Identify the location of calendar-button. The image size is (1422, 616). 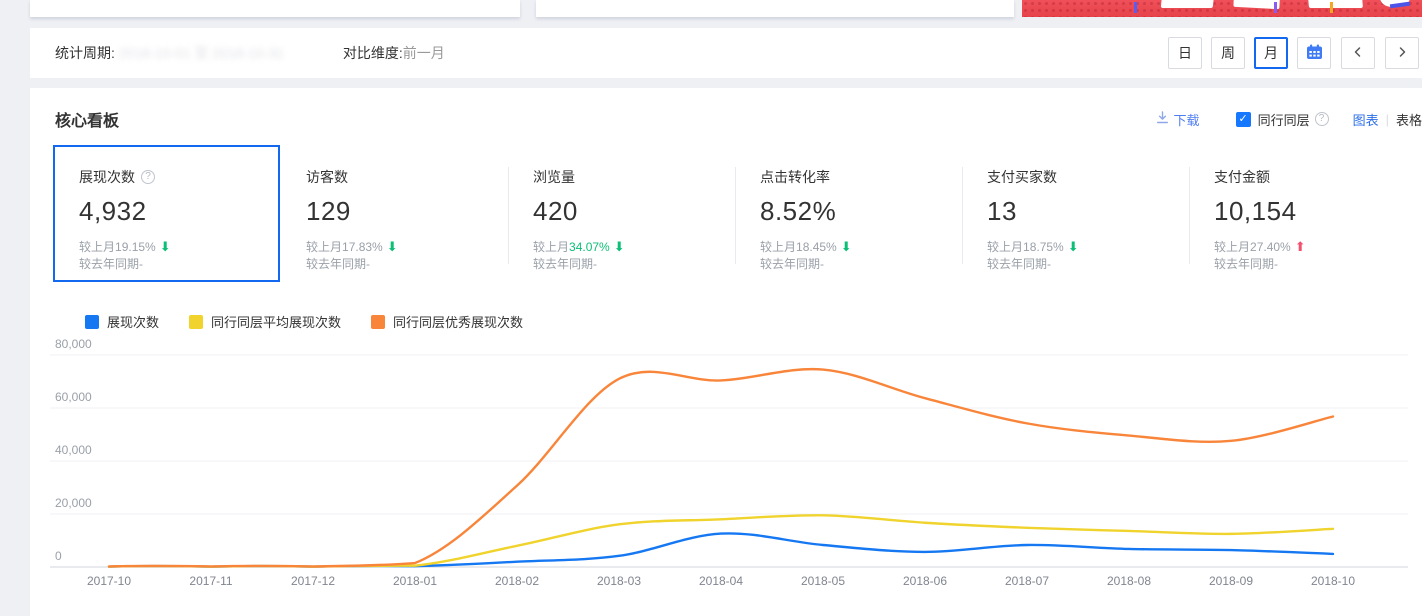
(1314, 53).